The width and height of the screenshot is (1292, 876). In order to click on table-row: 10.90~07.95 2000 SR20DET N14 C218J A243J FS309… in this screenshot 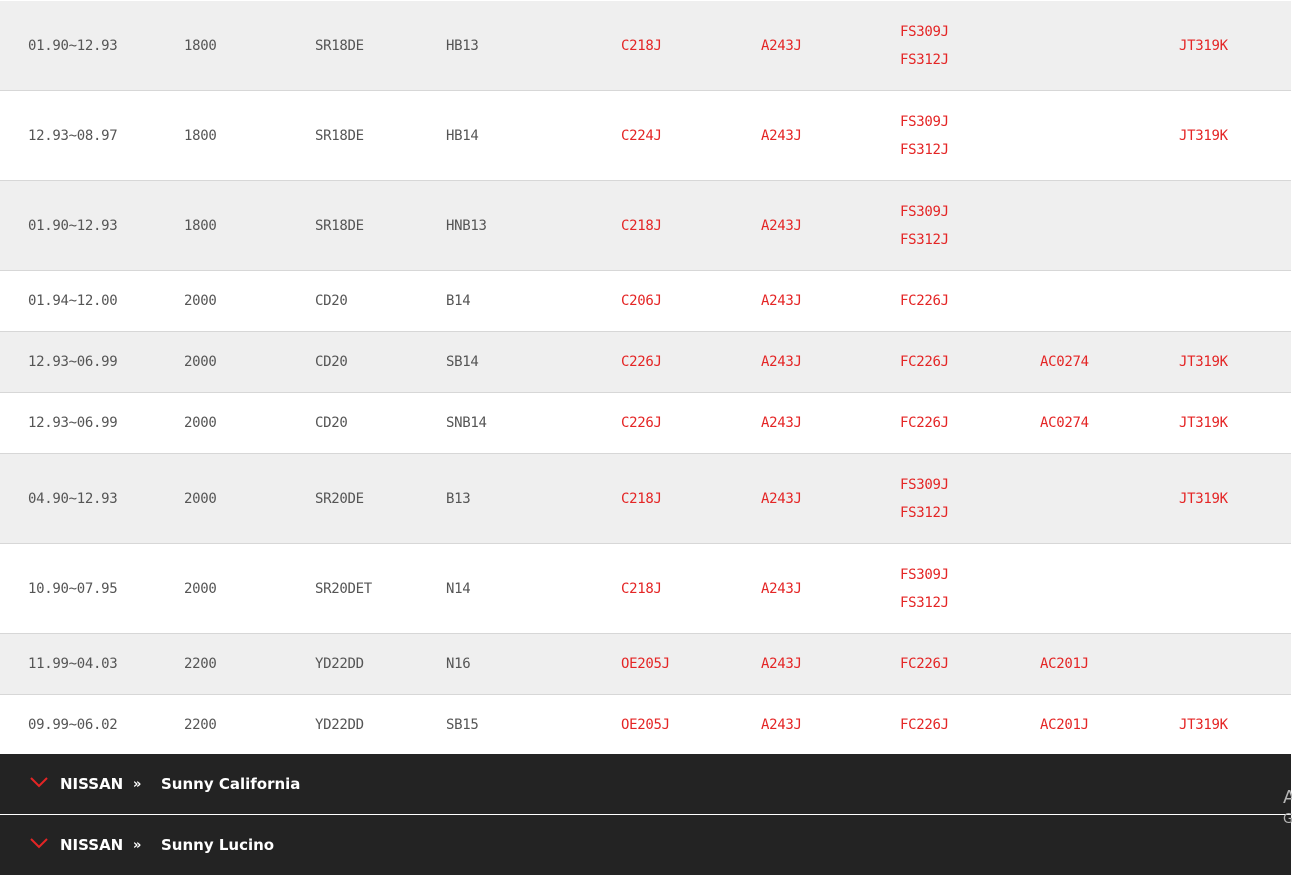, I will do `click(645, 589)`.